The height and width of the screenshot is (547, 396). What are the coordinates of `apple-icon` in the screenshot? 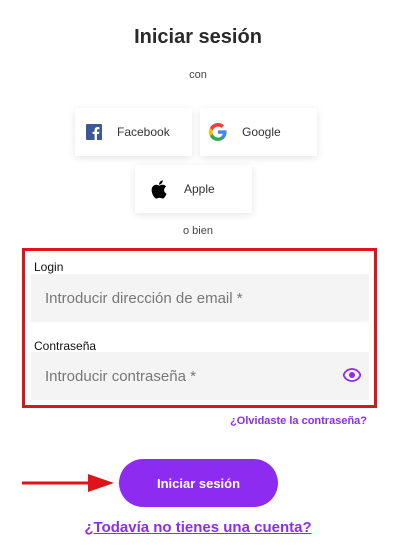 It's located at (159, 189).